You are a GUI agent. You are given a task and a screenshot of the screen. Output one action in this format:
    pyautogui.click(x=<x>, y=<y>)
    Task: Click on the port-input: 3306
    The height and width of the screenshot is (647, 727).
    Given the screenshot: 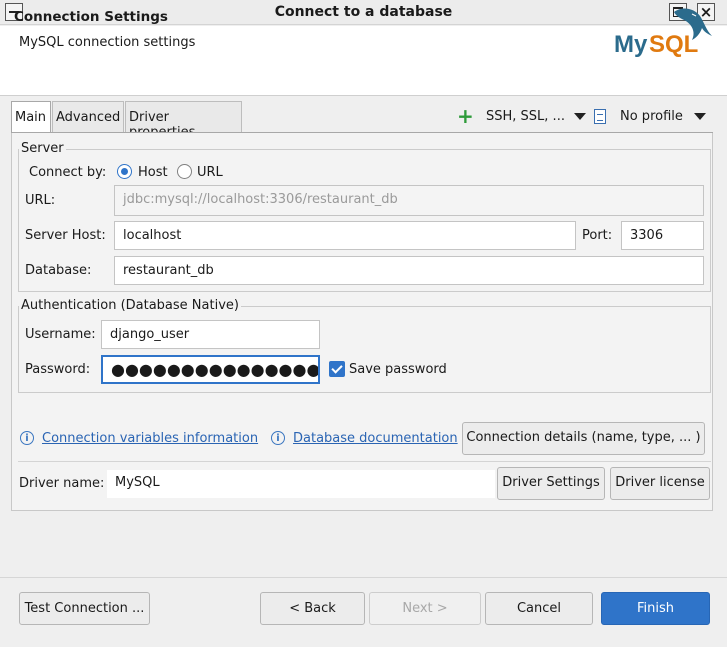 What is the action you would take?
    pyautogui.click(x=662, y=235)
    